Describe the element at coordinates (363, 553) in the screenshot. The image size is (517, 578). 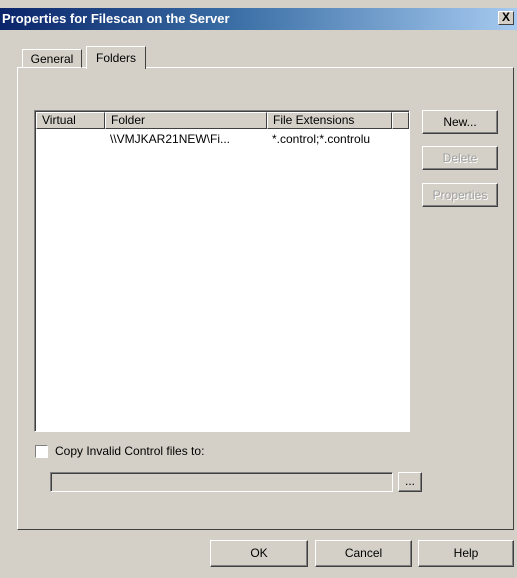
I see `cancel-button: Cancel` at that location.